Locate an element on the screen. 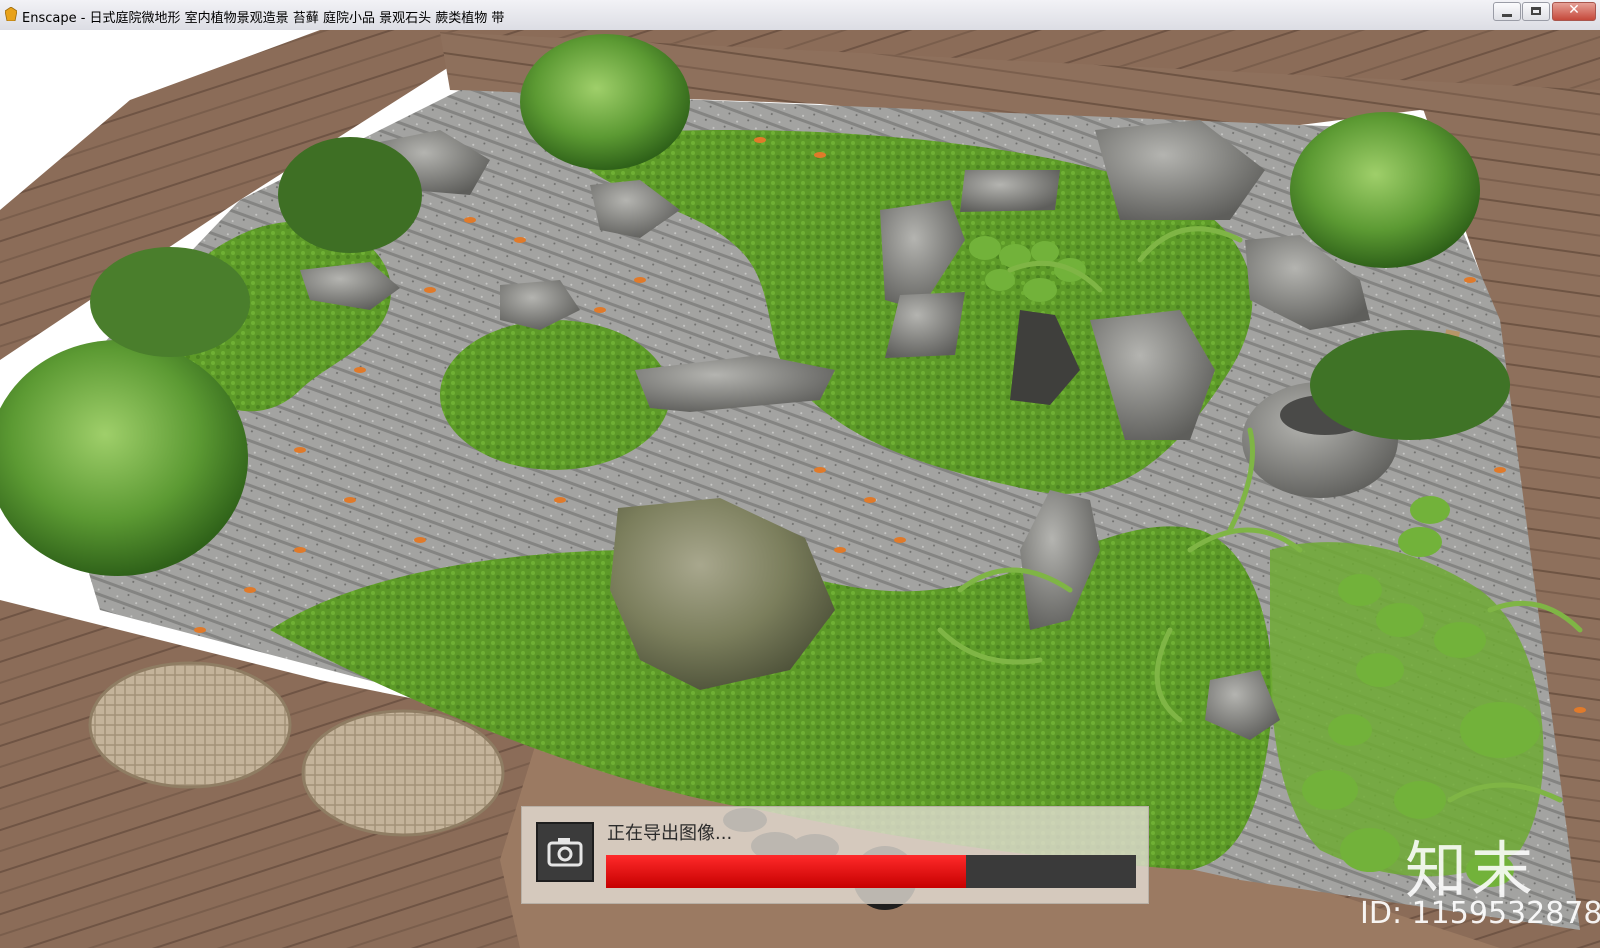  export-progress-bar is located at coordinates (871, 871).